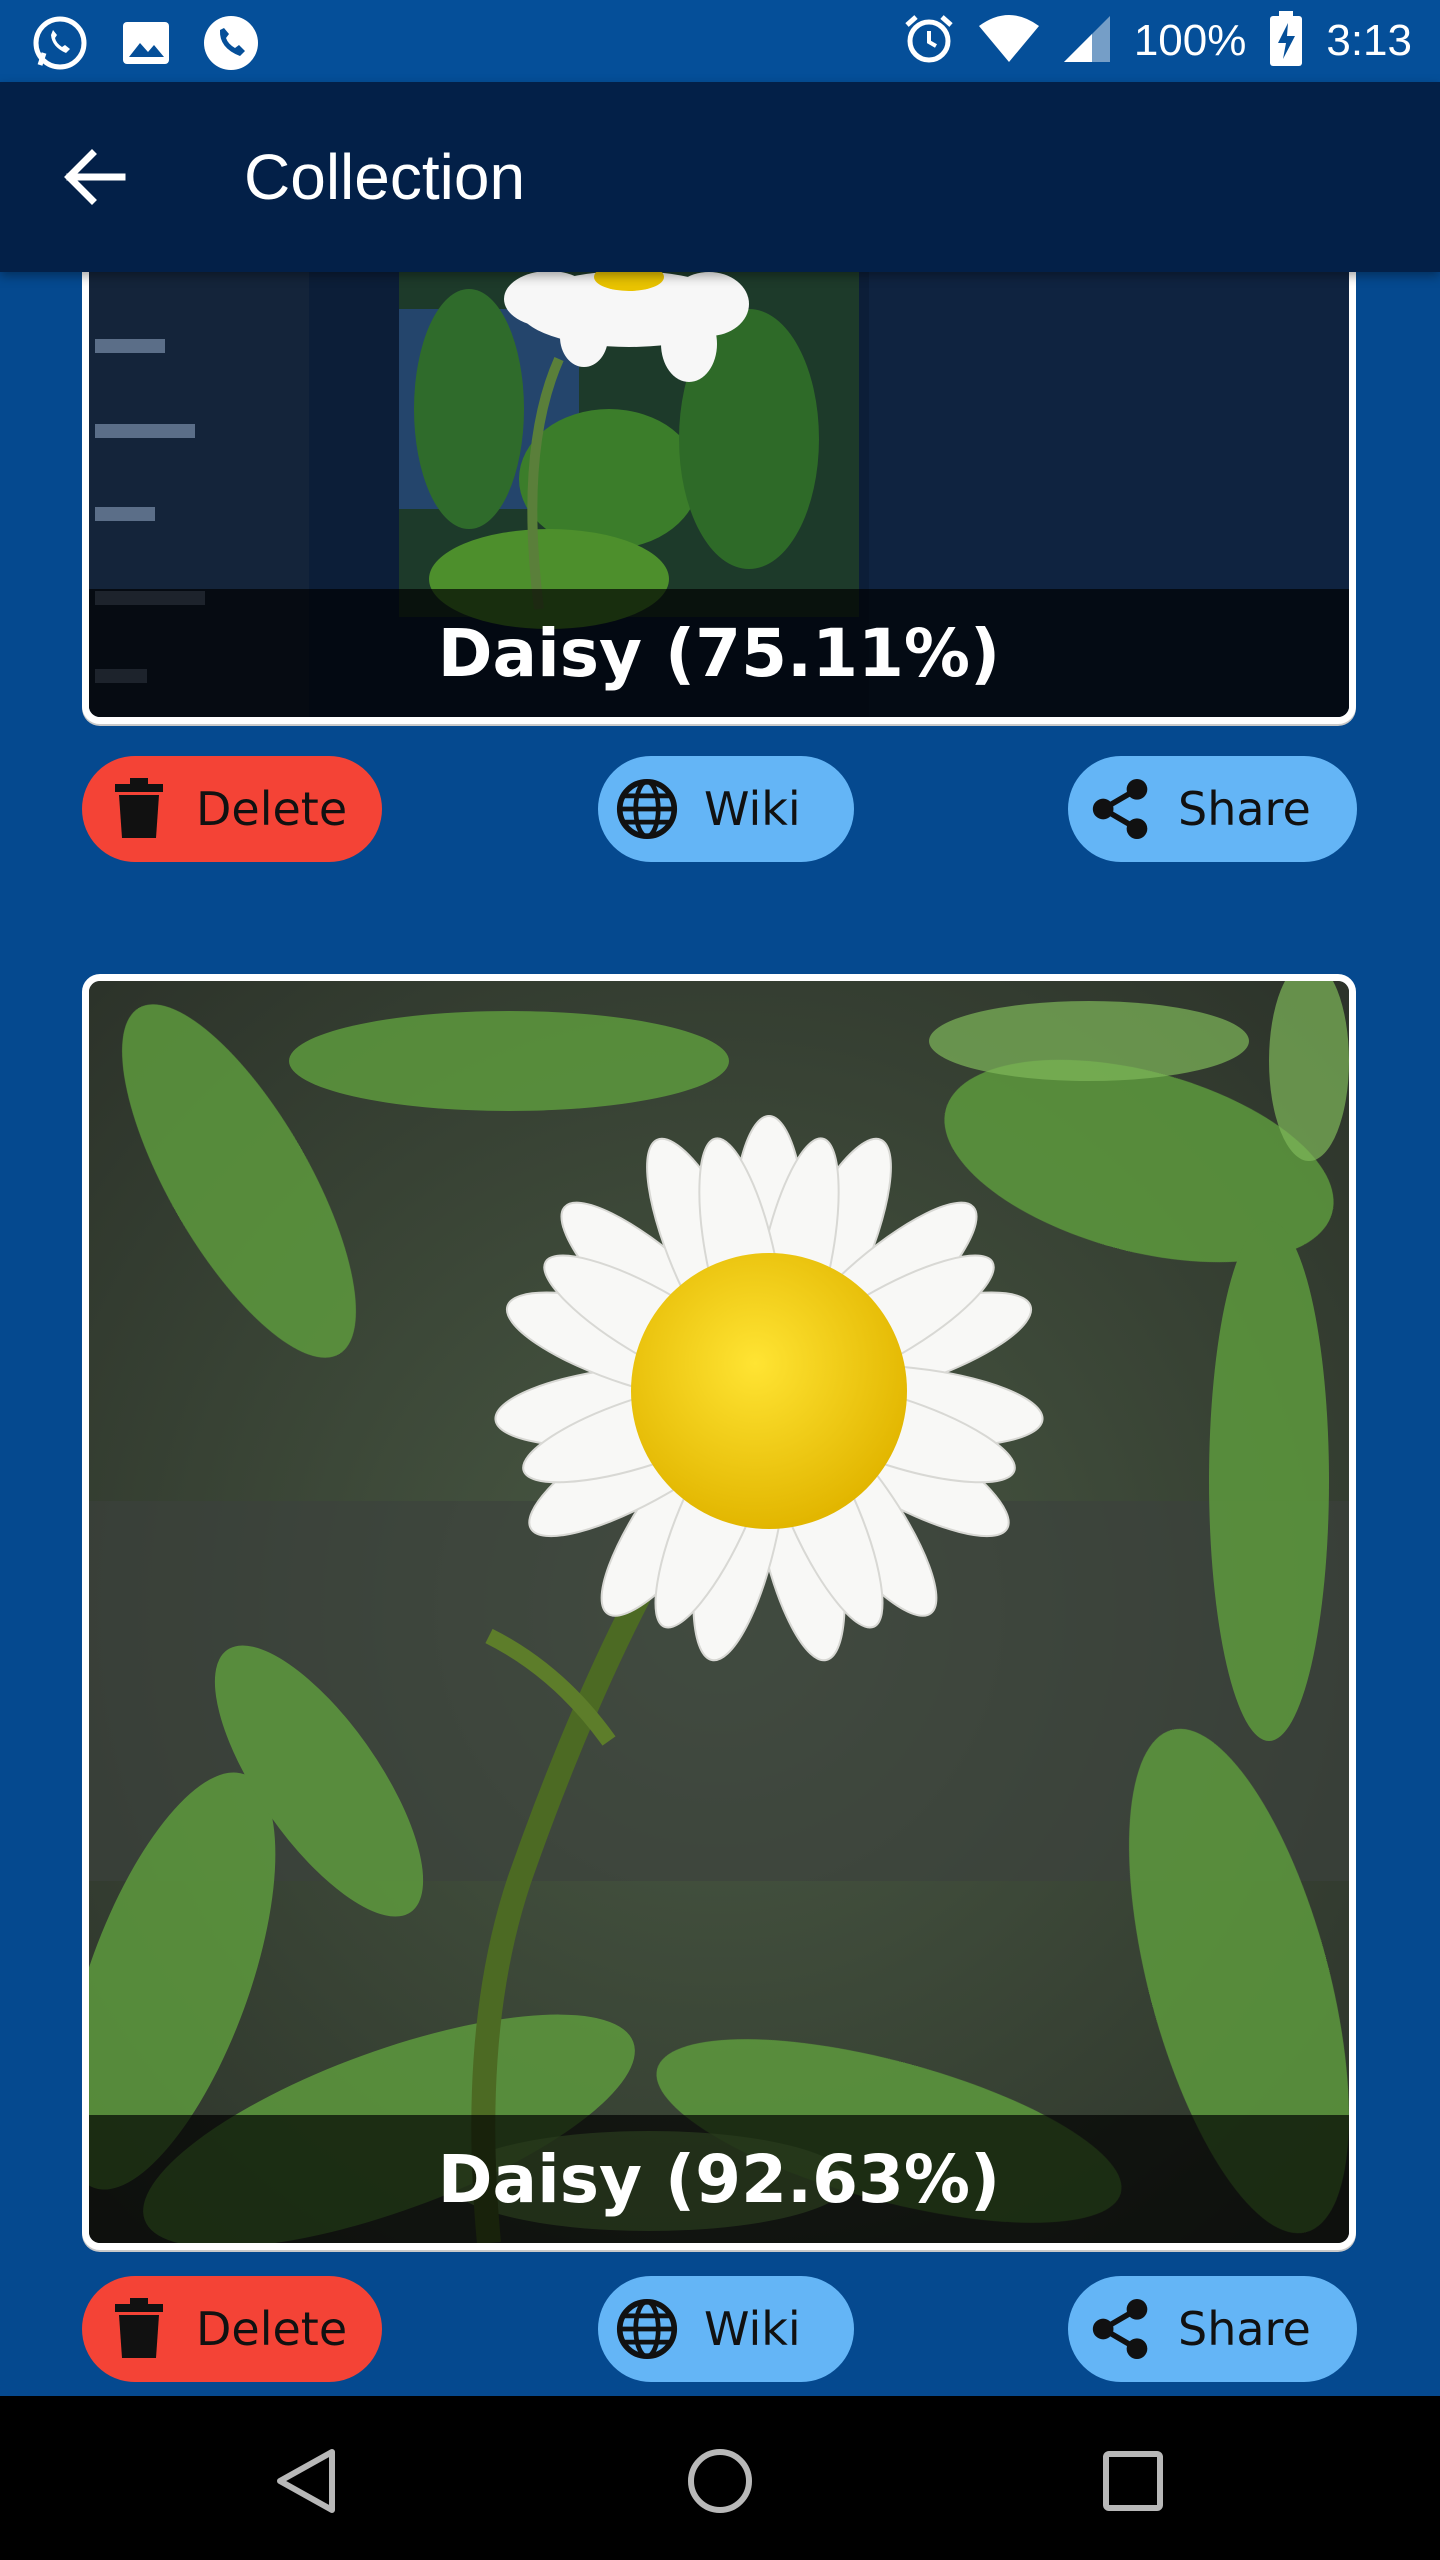 Image resolution: width=1440 pixels, height=2560 pixels. What do you see at coordinates (1087, 41) in the screenshot?
I see `signal-icon` at bounding box center [1087, 41].